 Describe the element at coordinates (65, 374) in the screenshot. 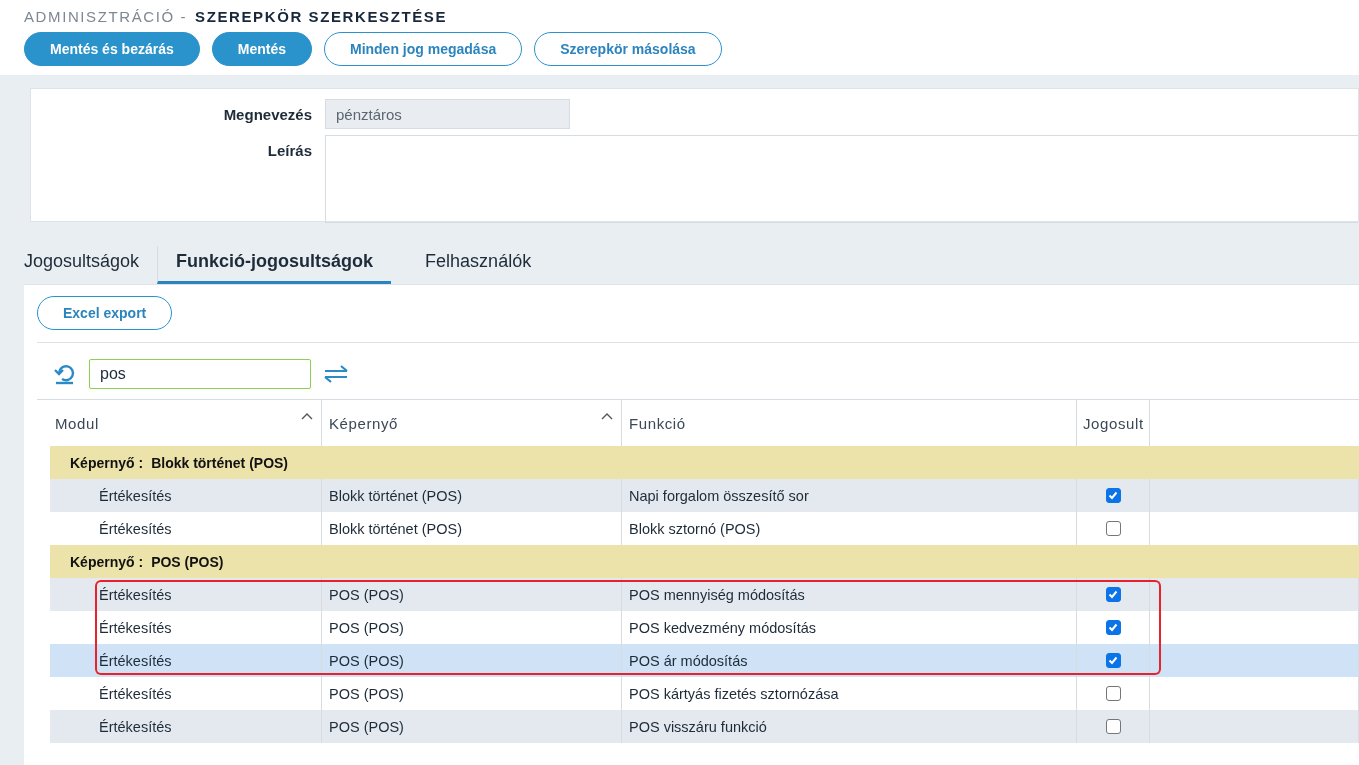

I see `reset-icon` at that location.